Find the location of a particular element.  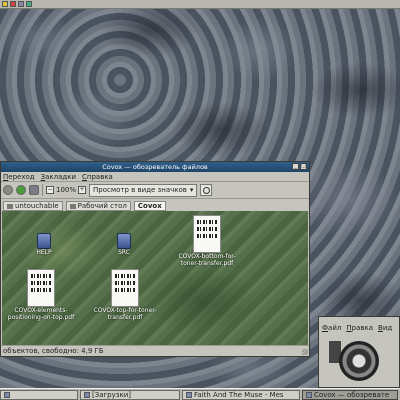

app-icon is located at coordinates (7, 395).